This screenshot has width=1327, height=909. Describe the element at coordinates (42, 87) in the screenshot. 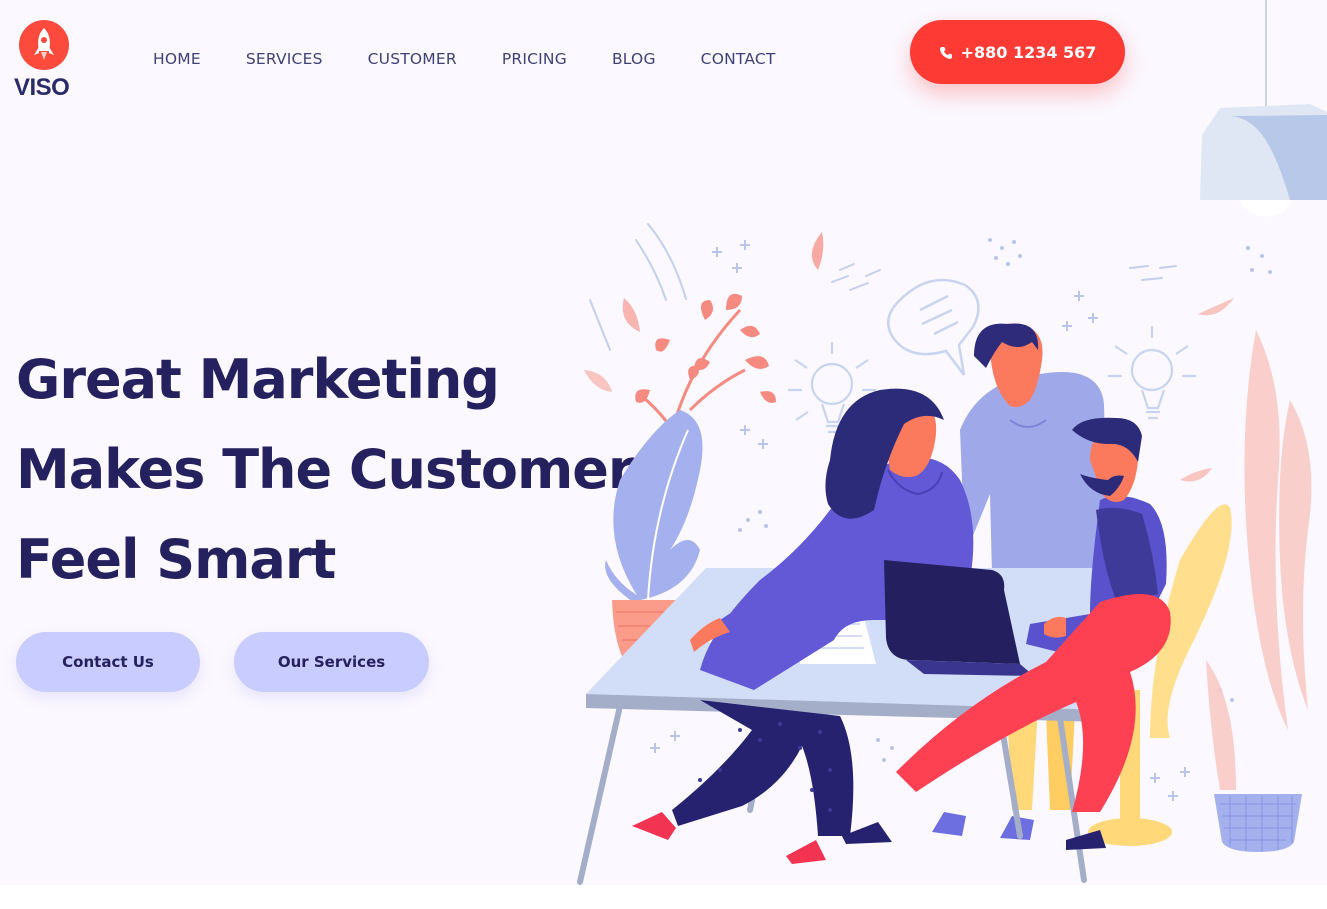

I see `brand-name: VISO` at that location.